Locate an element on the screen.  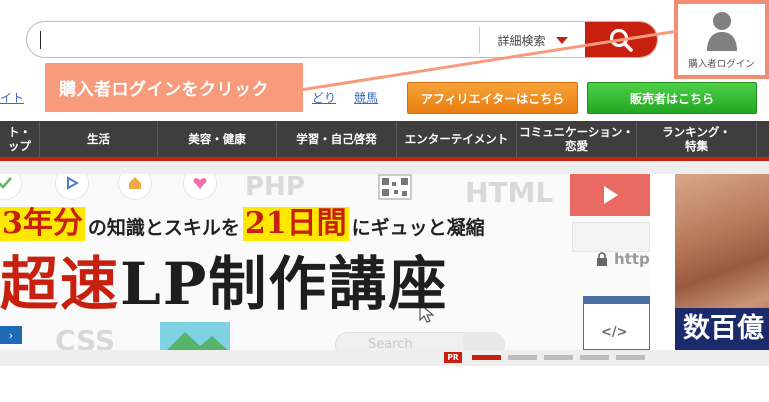
buyer-login-label: 購入者ログイン is located at coordinates (721, 64).